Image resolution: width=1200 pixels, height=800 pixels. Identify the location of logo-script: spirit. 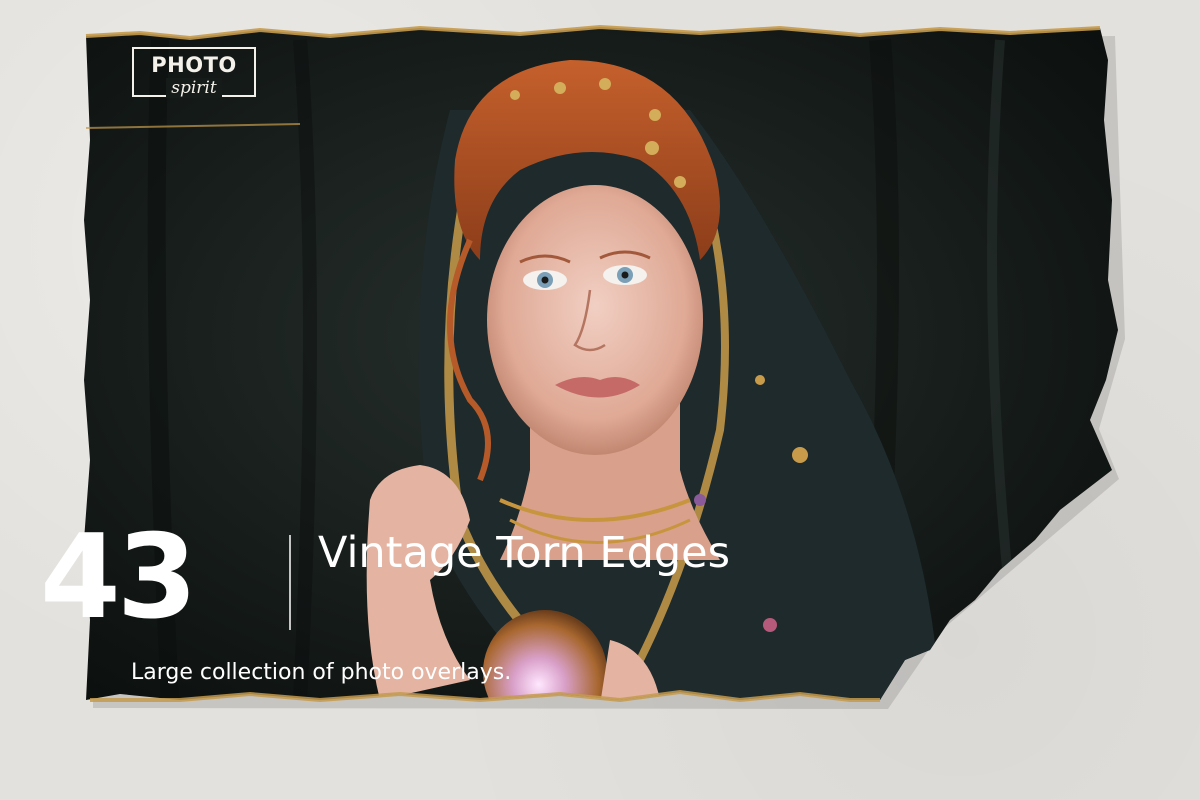
(194, 88).